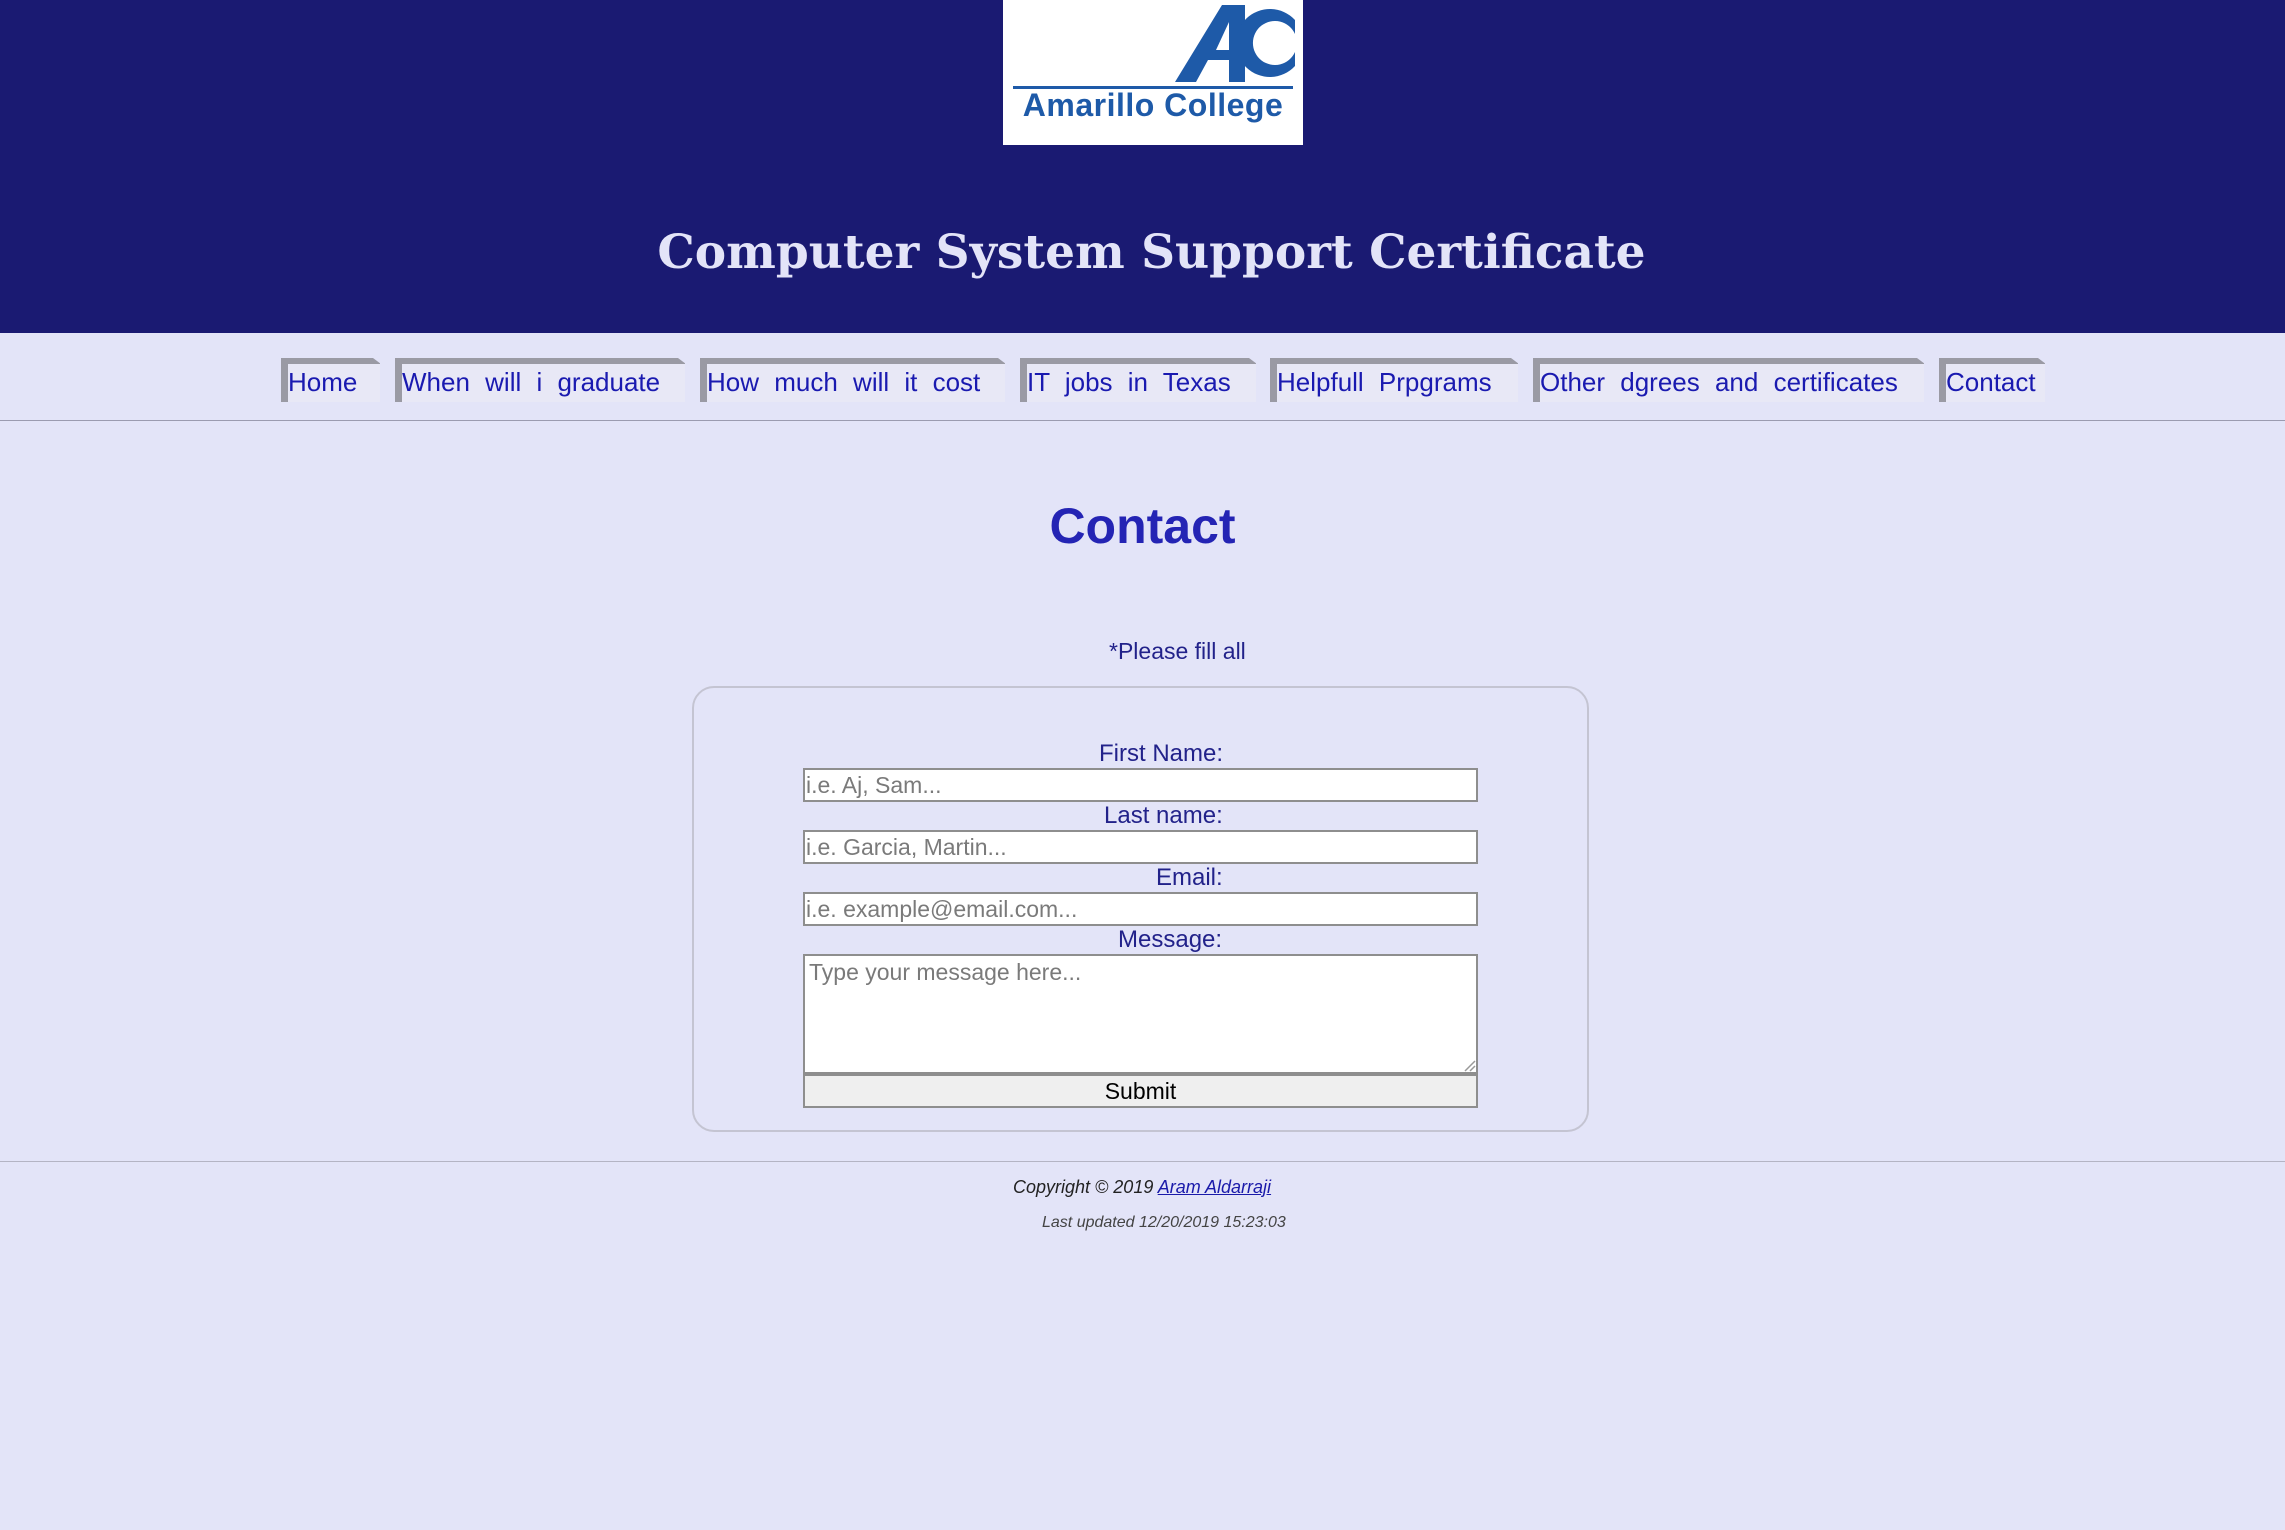 Image resolution: width=2285 pixels, height=1530 pixels. Describe the element at coordinates (1140, 909) in the screenshot. I see `email-input` at that location.